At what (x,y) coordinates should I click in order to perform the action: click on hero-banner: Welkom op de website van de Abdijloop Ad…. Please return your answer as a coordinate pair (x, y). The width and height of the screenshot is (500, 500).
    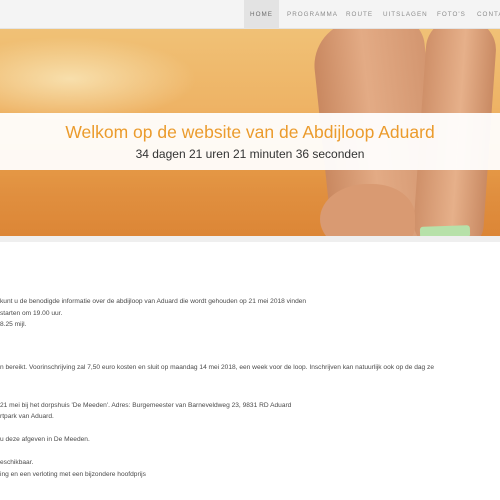
    Looking at the image, I should click on (250, 141).